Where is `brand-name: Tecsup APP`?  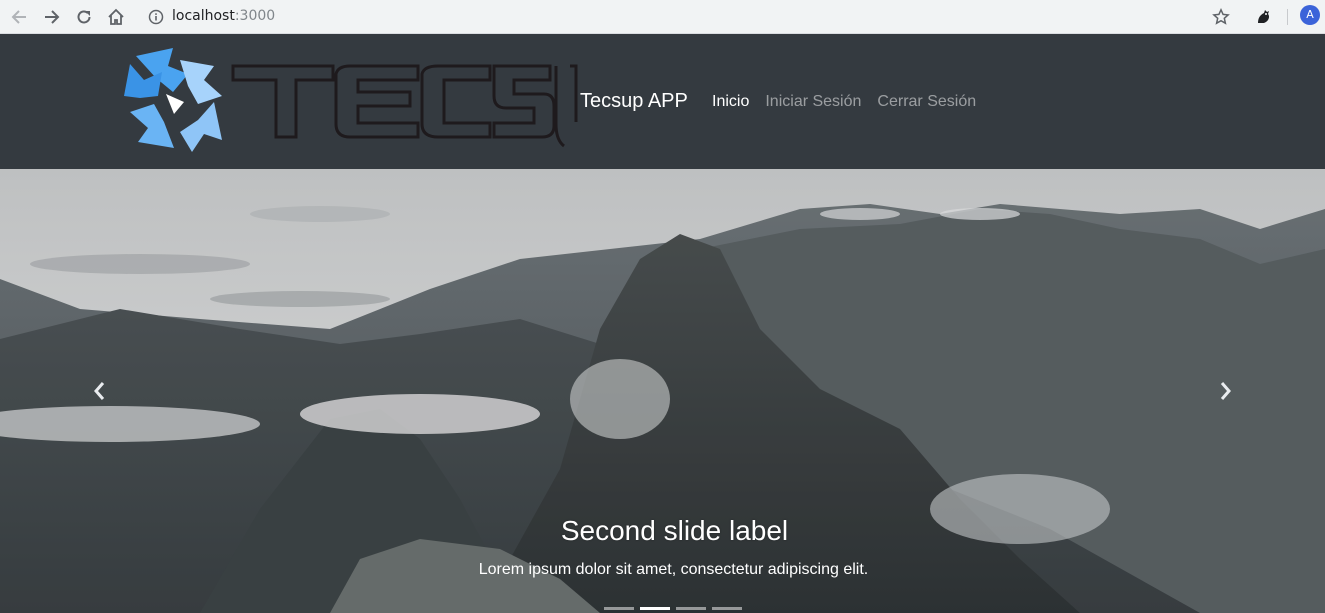
brand-name: Tecsup APP is located at coordinates (634, 101).